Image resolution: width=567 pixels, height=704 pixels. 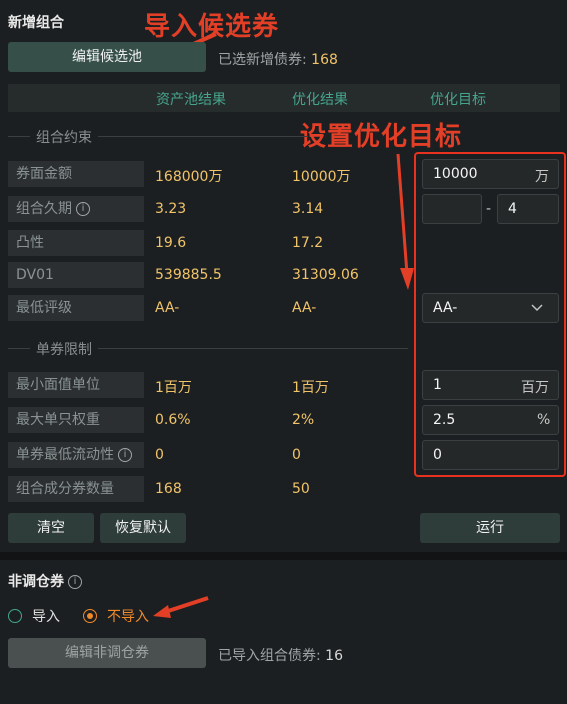 I want to click on opt-convexity: 17.2, so click(x=308, y=243).